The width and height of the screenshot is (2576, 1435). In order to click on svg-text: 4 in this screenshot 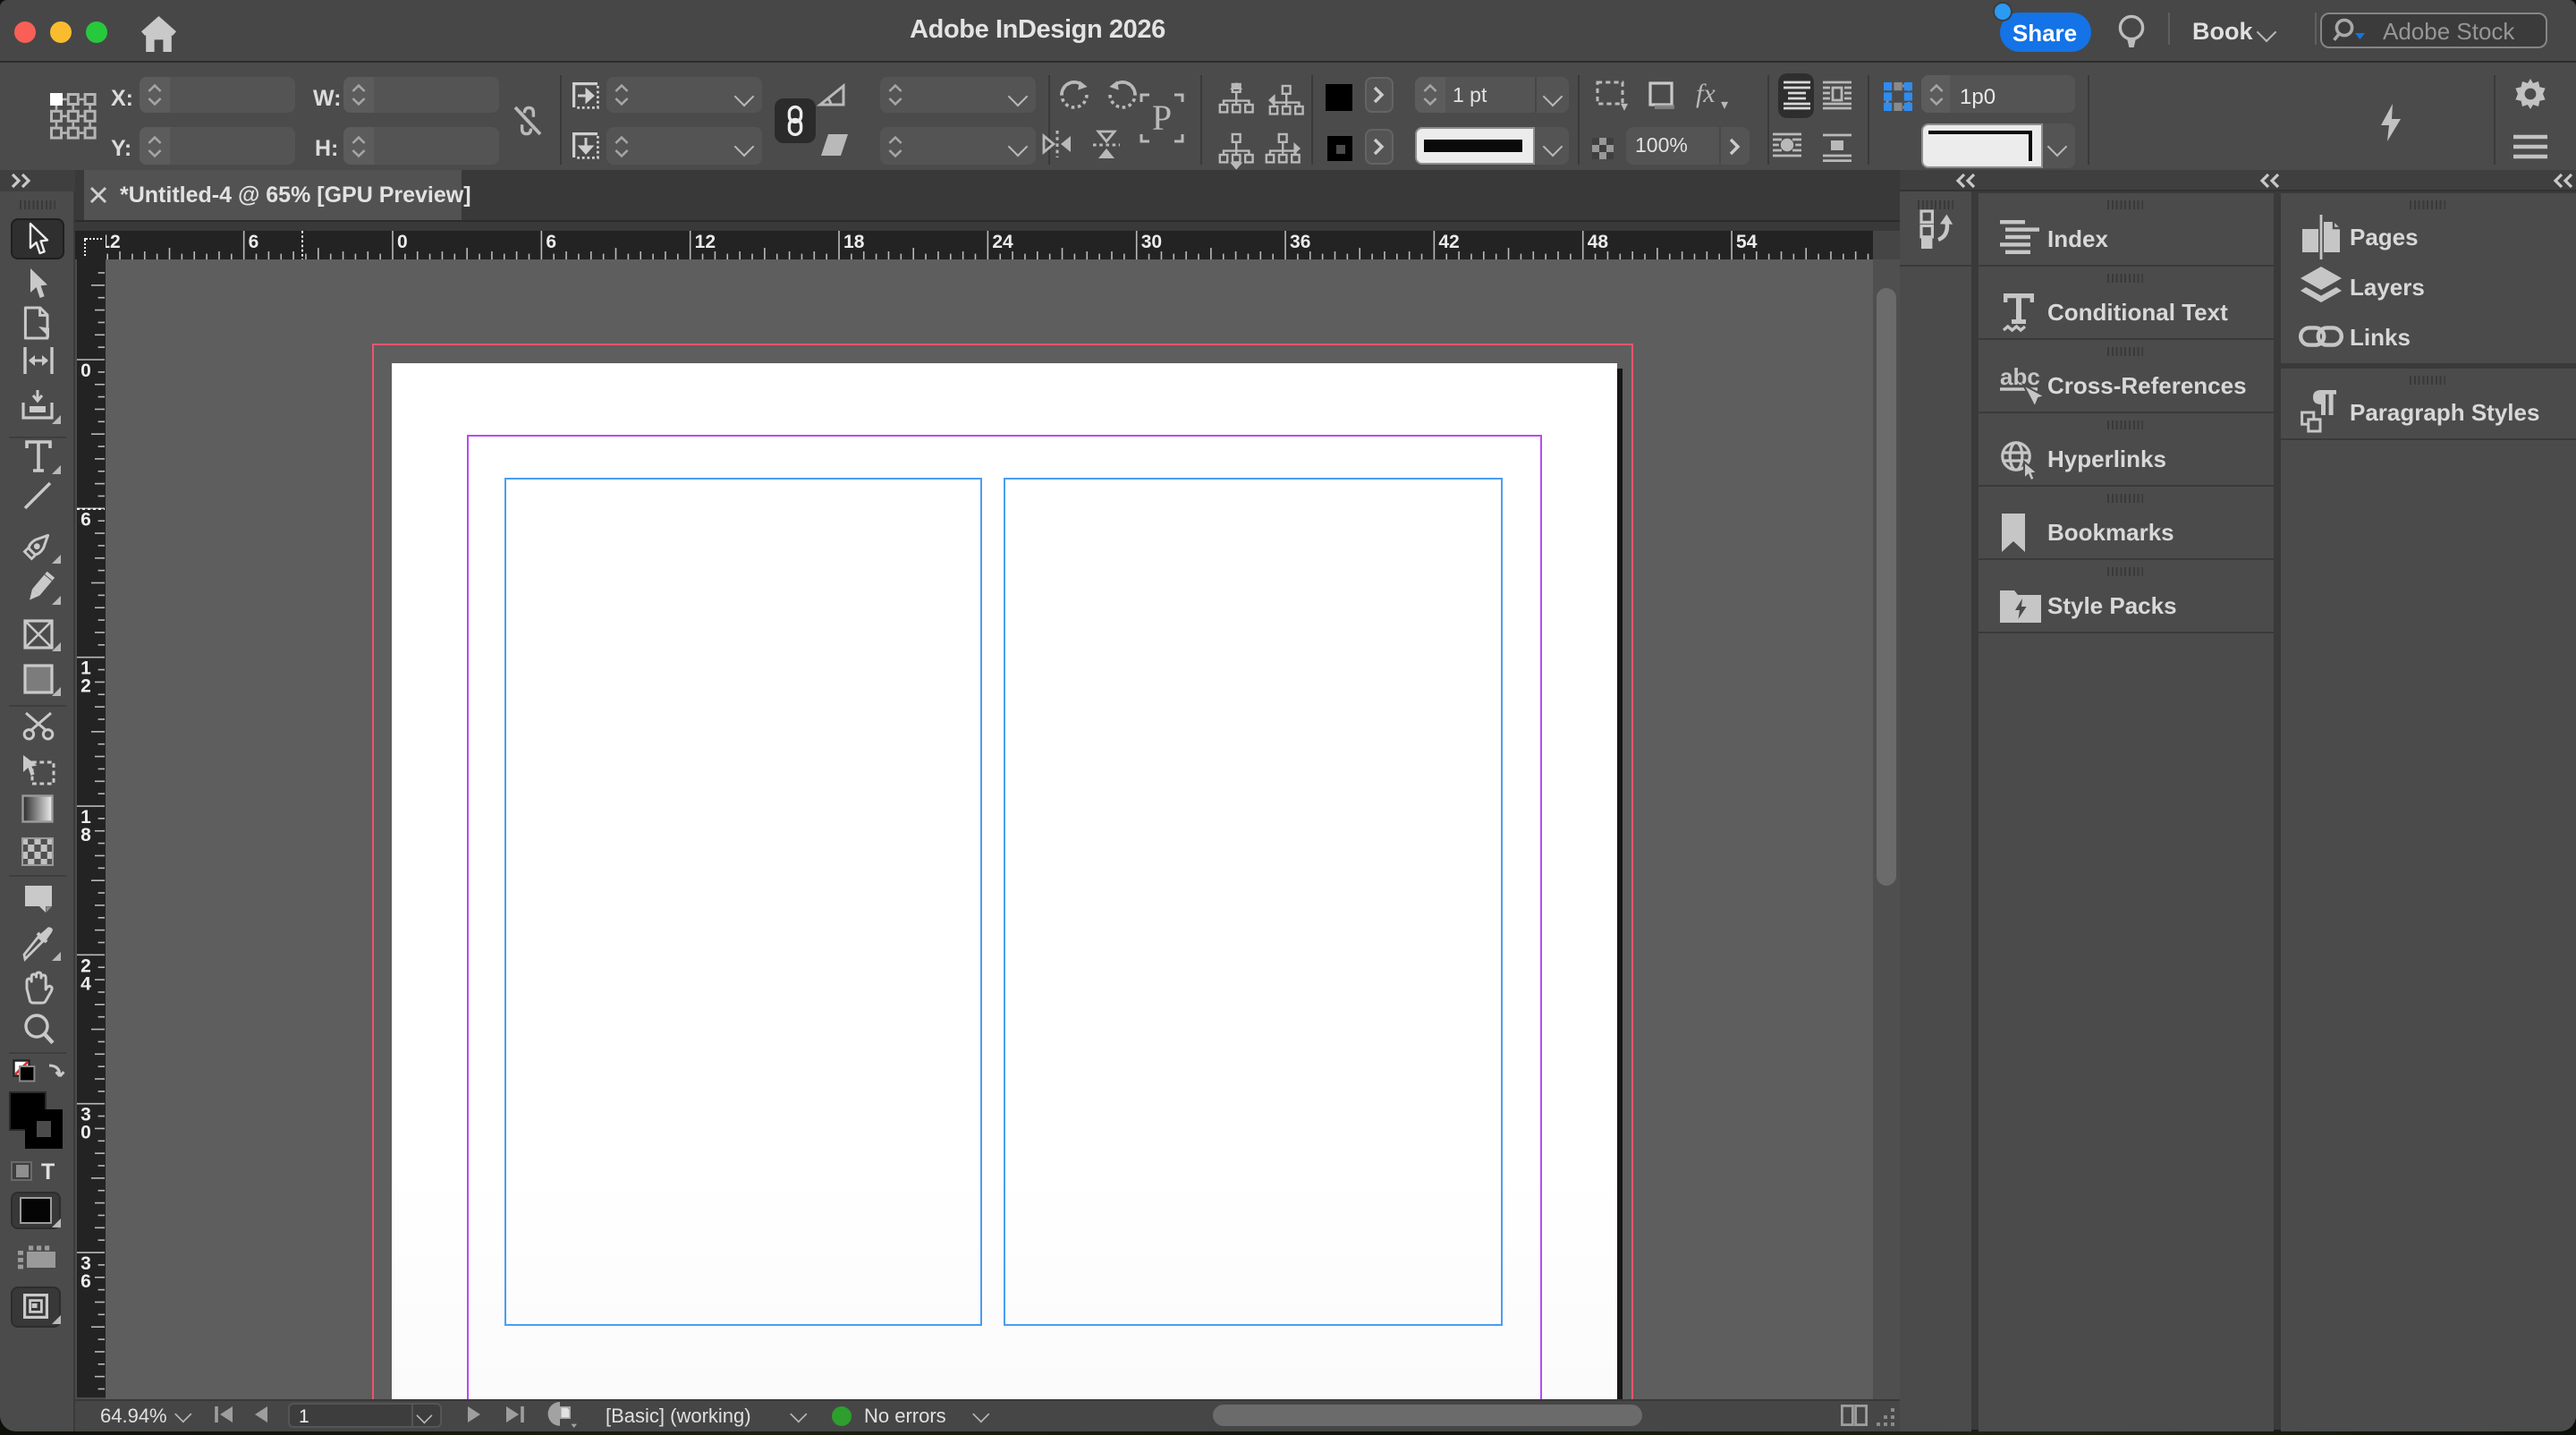, I will do `click(85, 983)`.